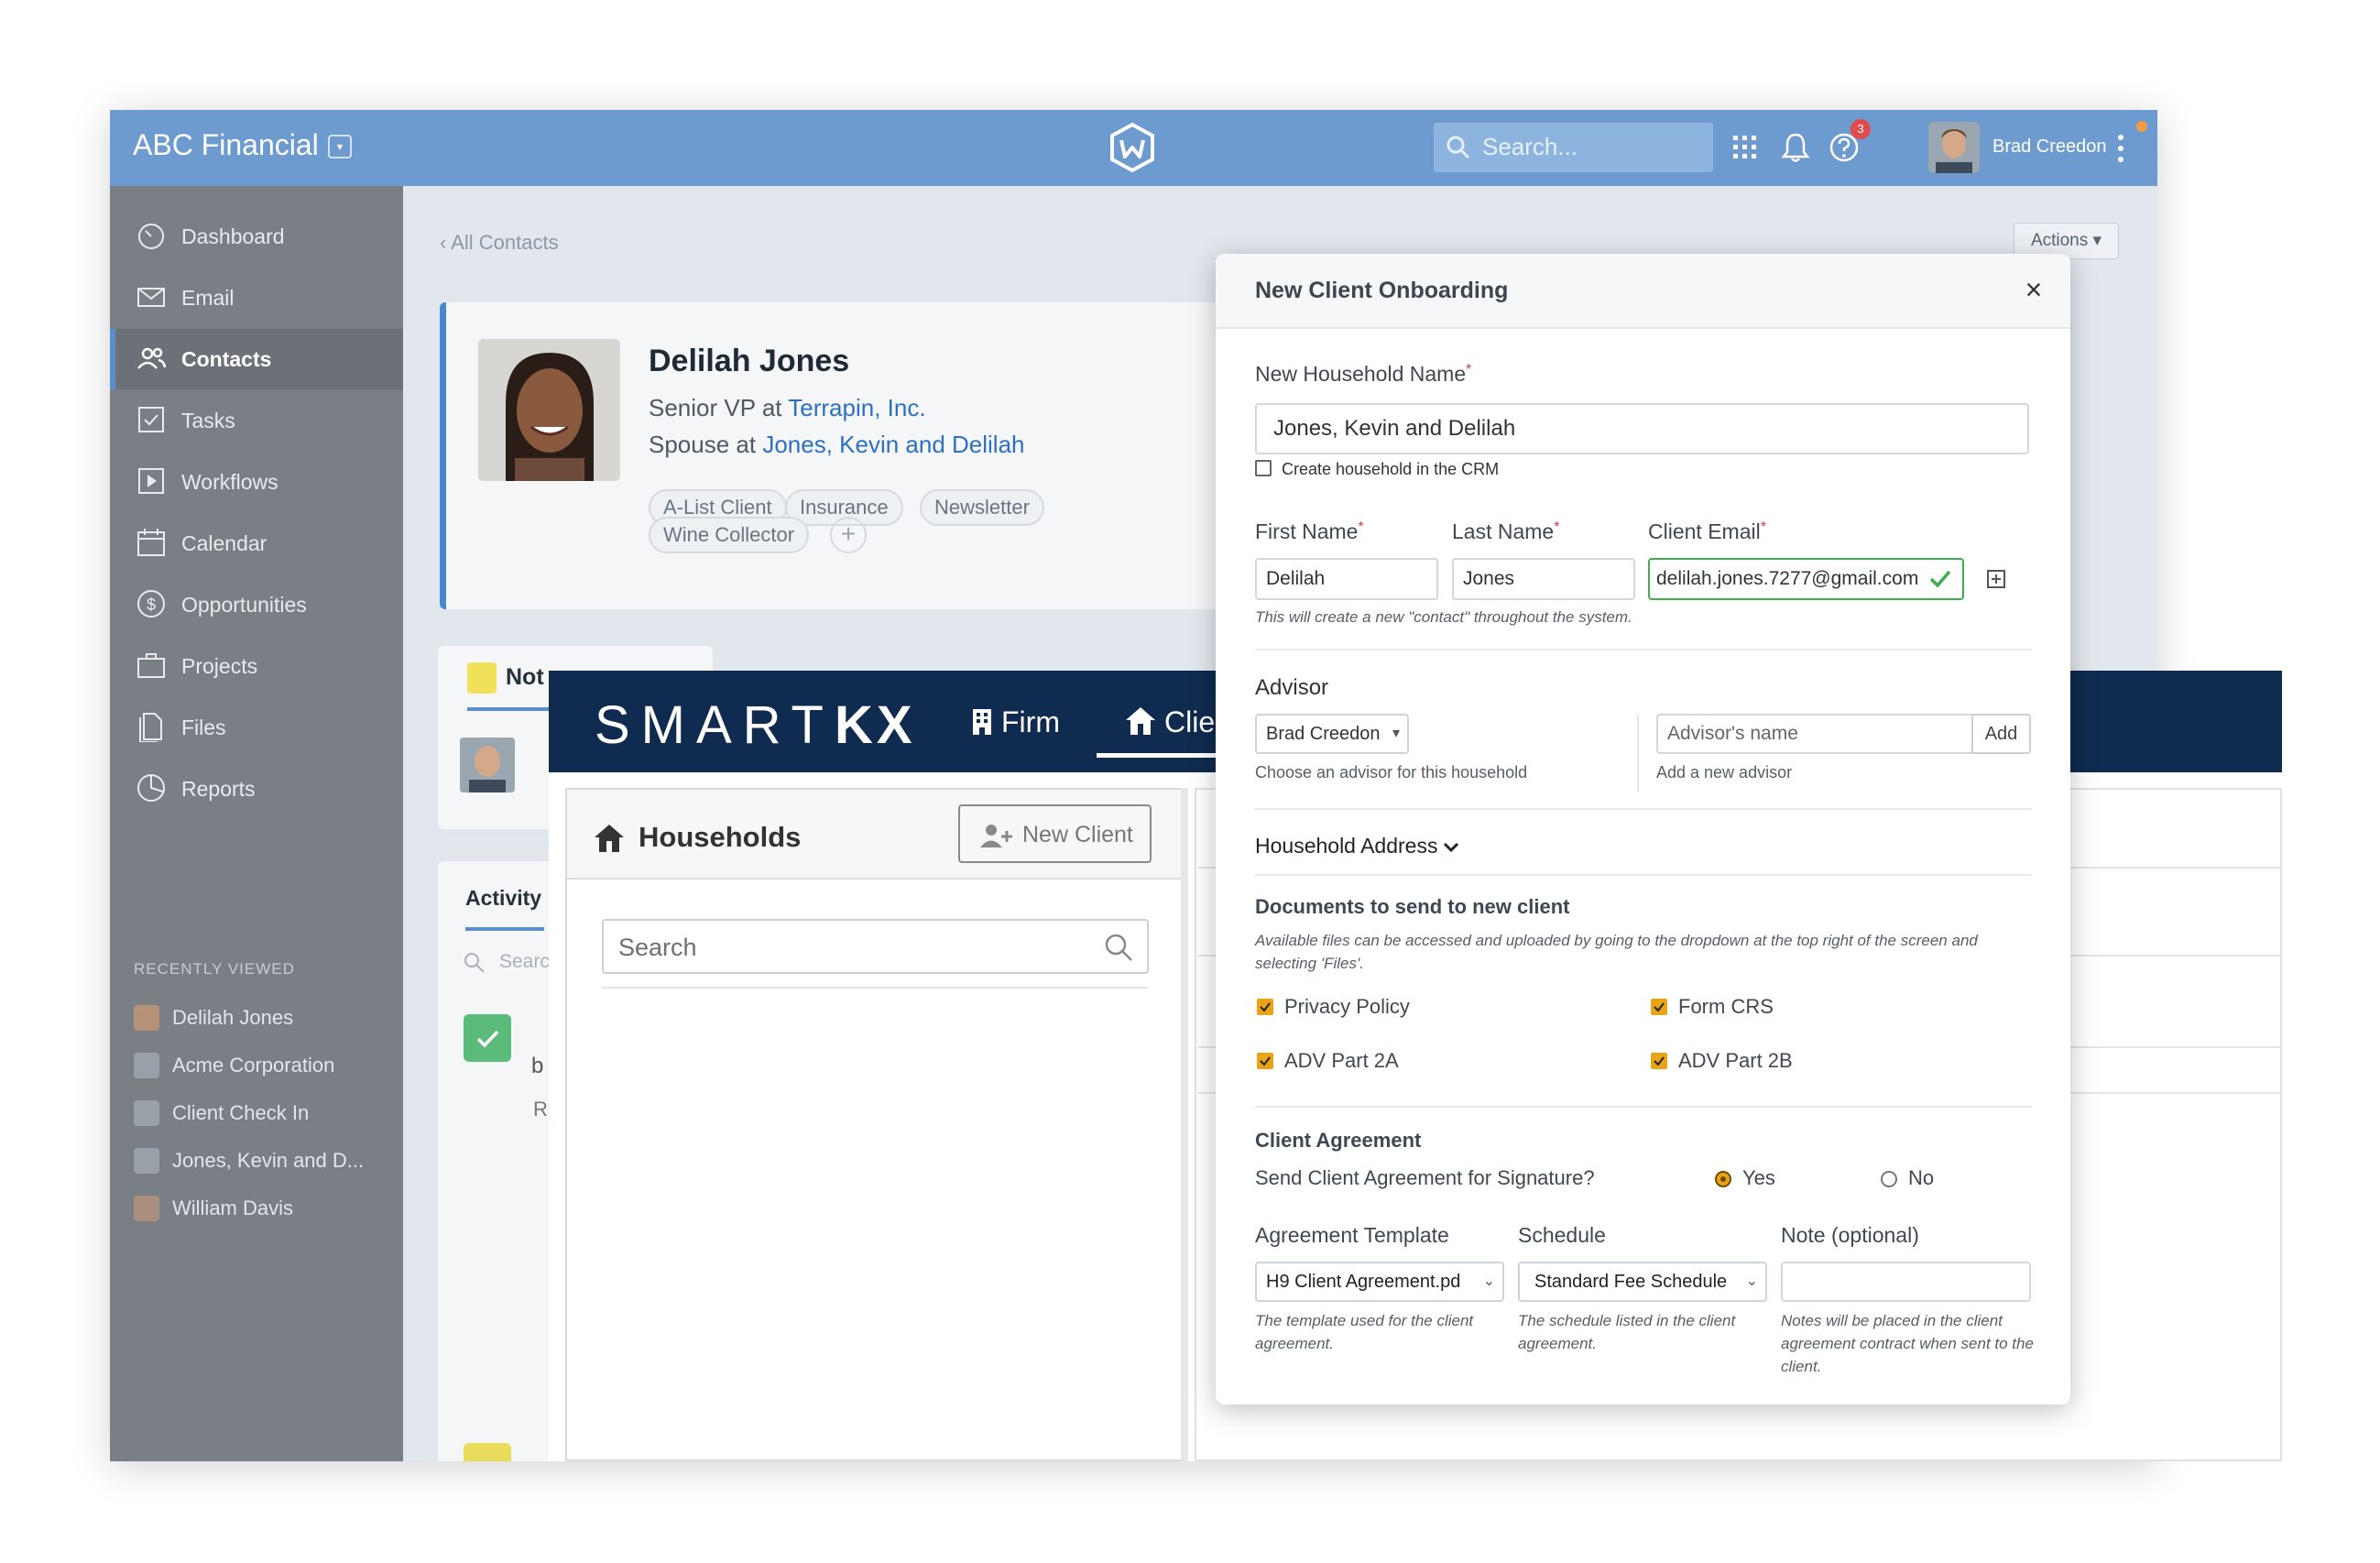  What do you see at coordinates (1758, 1177) in the screenshot?
I see `radio-yes-label: Yes` at bounding box center [1758, 1177].